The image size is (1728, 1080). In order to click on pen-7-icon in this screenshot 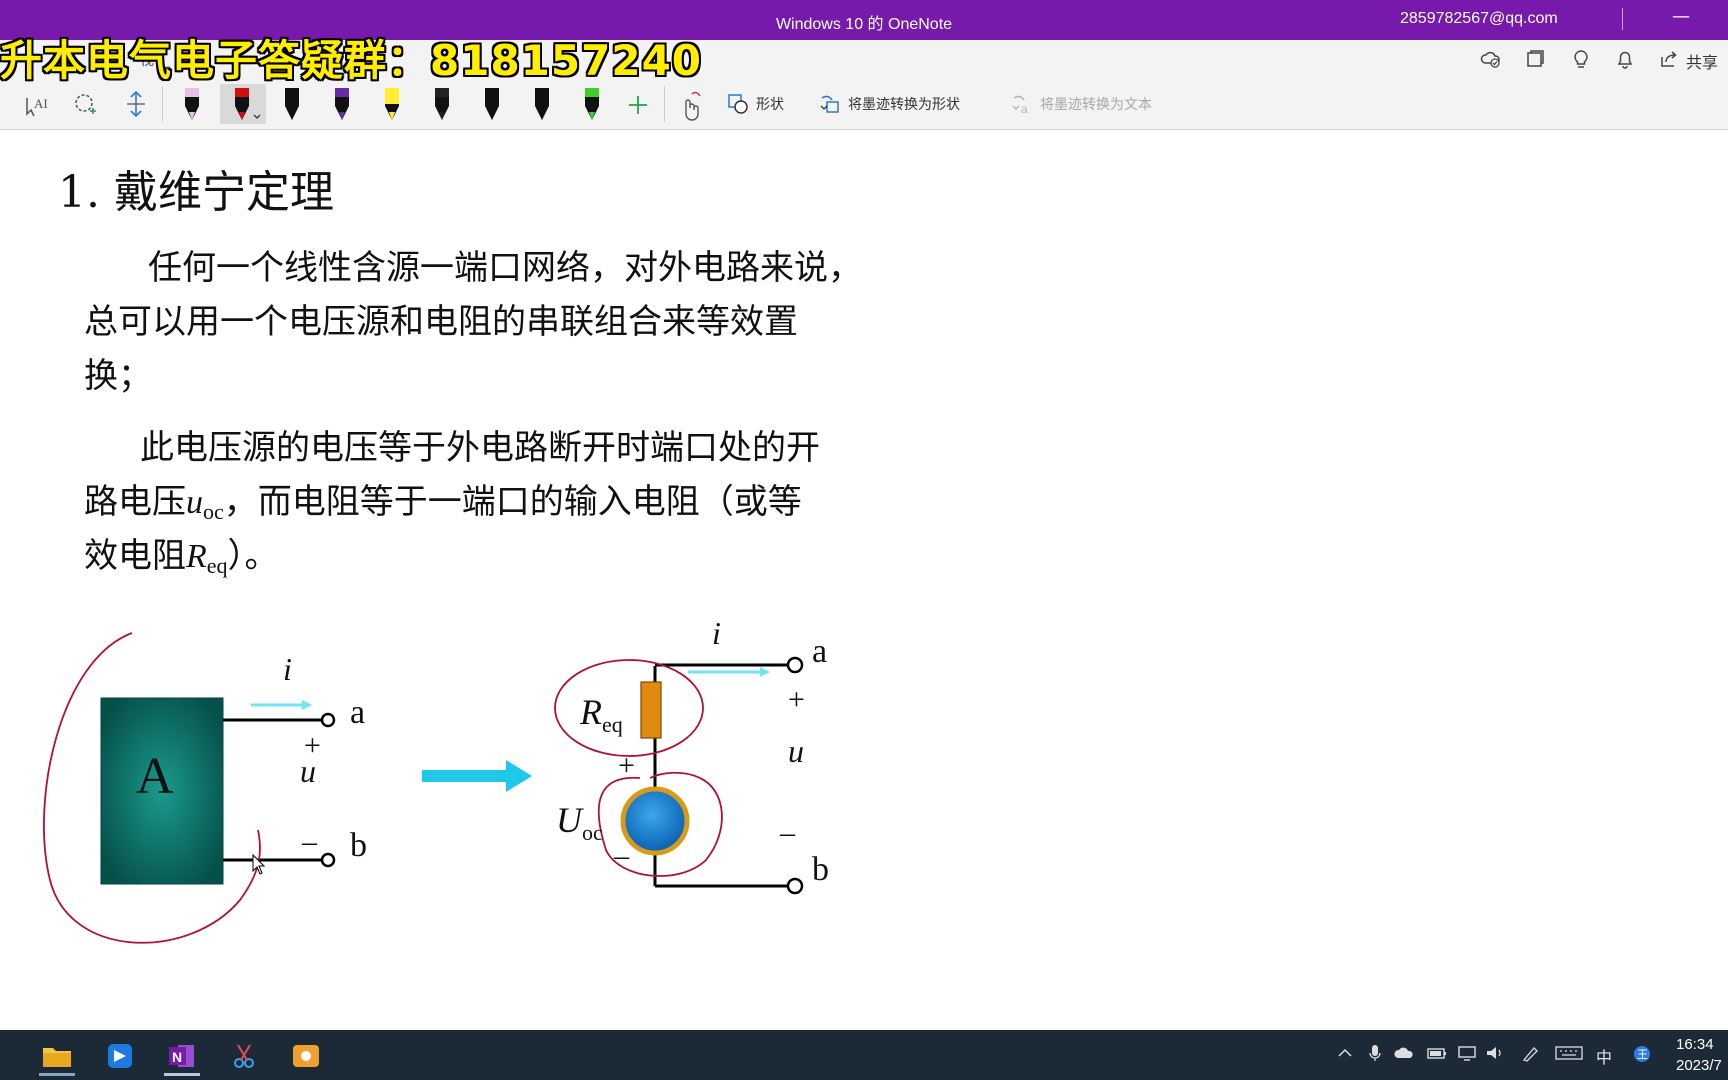, I will do `click(493, 104)`.